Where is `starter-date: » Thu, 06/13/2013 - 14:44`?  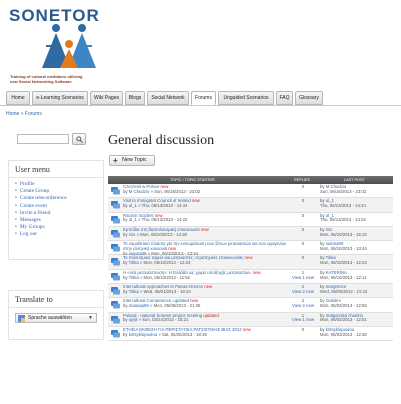
starter-date: » Thu, 06/13/2013 - 14:44 is located at coordinates (162, 206).